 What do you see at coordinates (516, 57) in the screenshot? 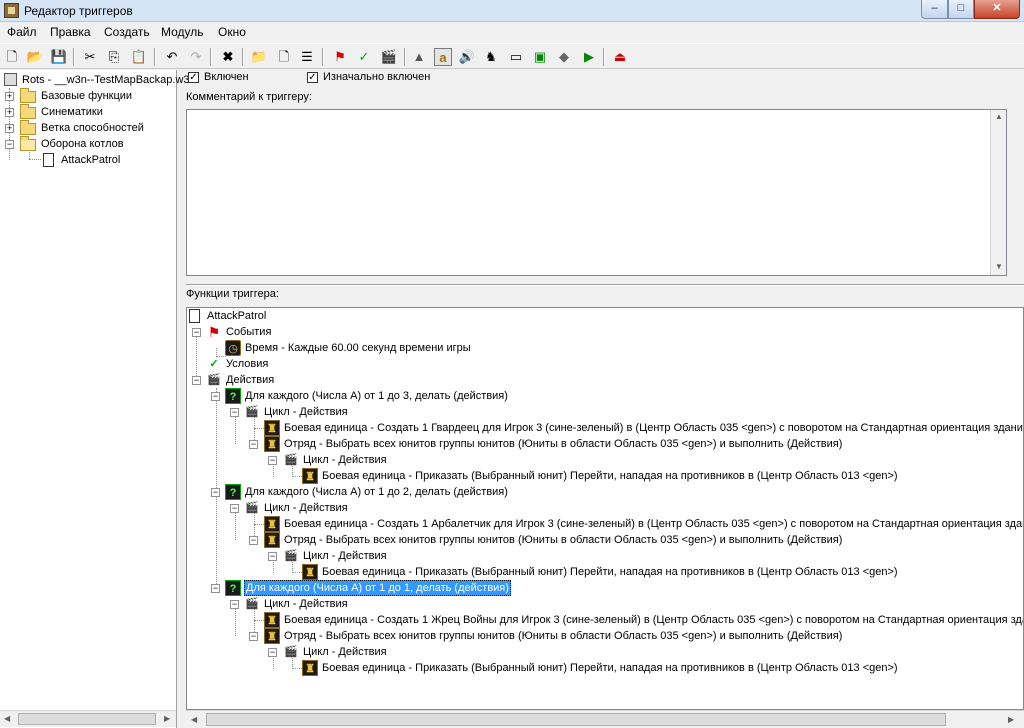
I see `campaign-editor-icon: ▭` at bounding box center [516, 57].